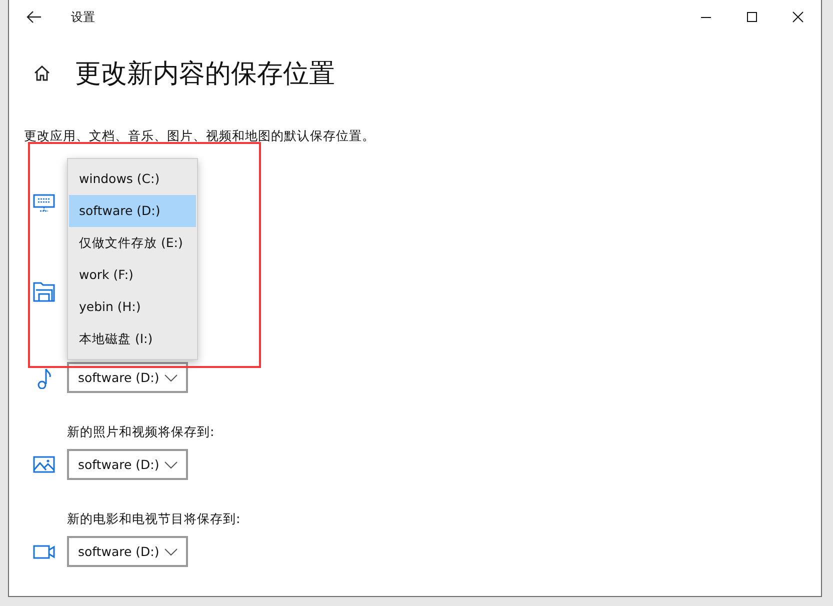 The height and width of the screenshot is (606, 833). What do you see at coordinates (44, 291) in the screenshot?
I see `folder-icon` at bounding box center [44, 291].